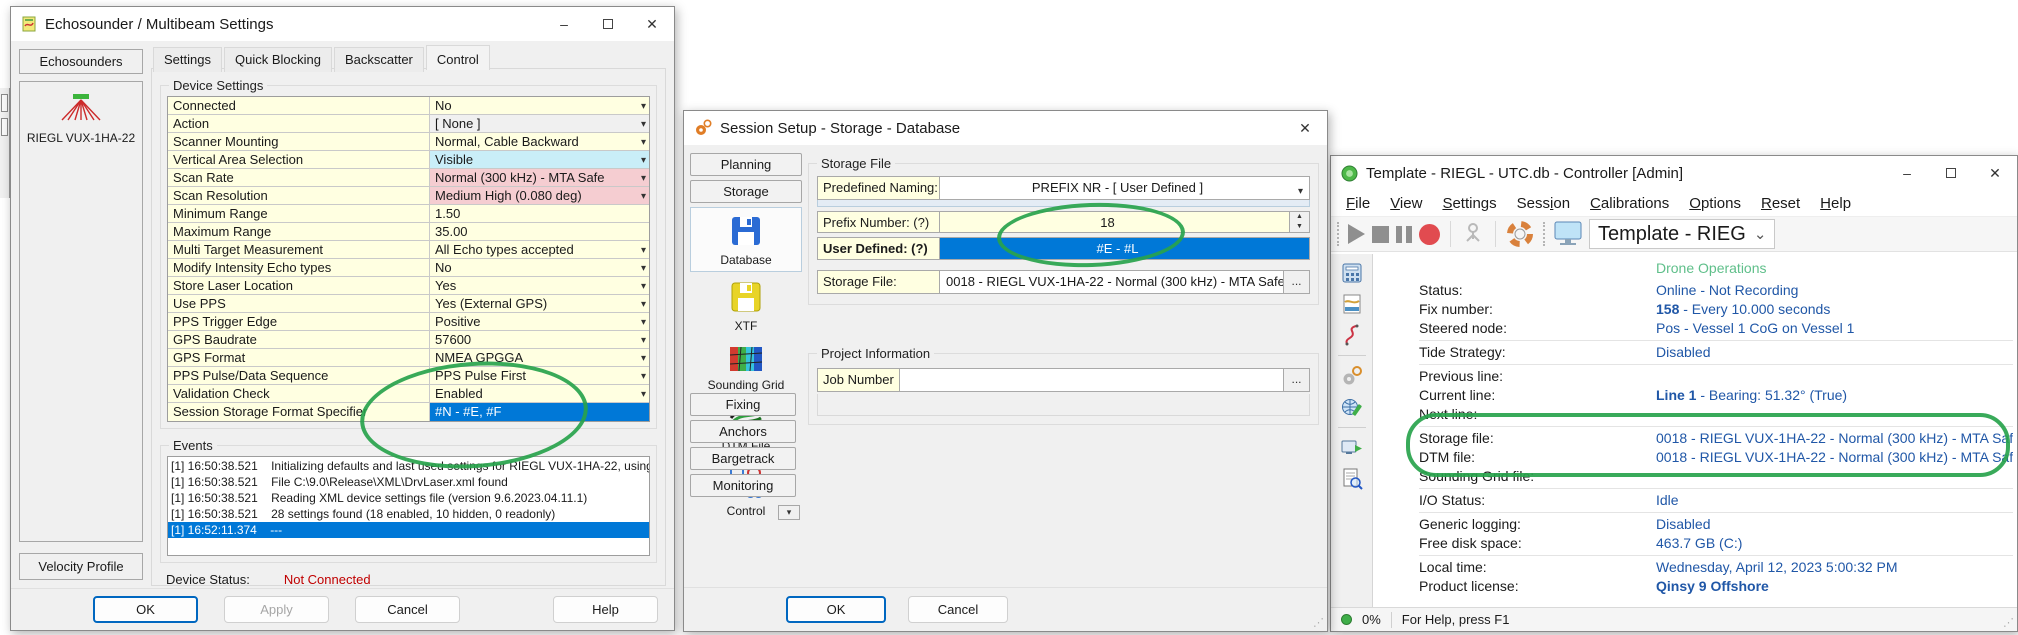  What do you see at coordinates (1543, 203) in the screenshot?
I see `menu-session: Session` at bounding box center [1543, 203].